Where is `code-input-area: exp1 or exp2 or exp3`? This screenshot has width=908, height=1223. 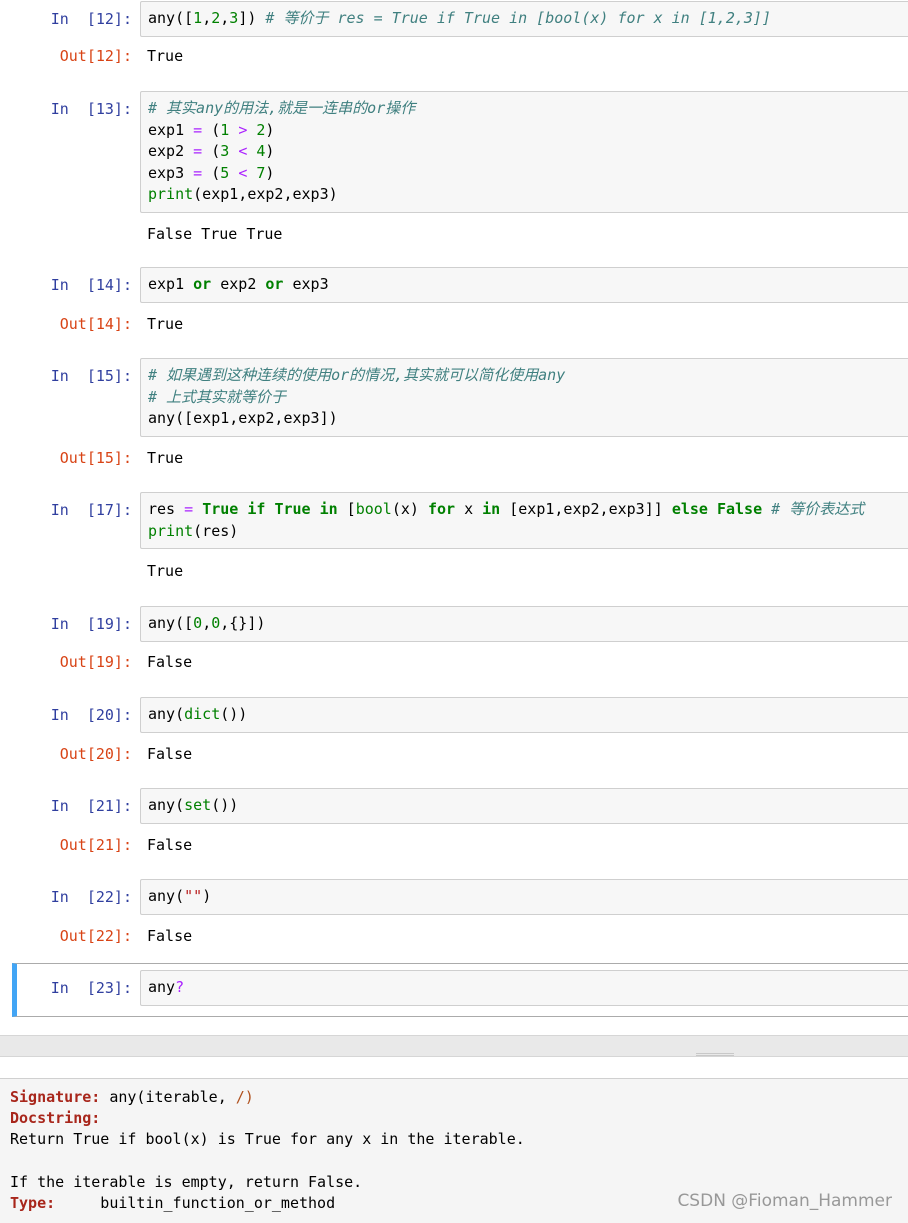
code-input-area: exp1 or exp2 or exp3 is located at coordinates (524, 285).